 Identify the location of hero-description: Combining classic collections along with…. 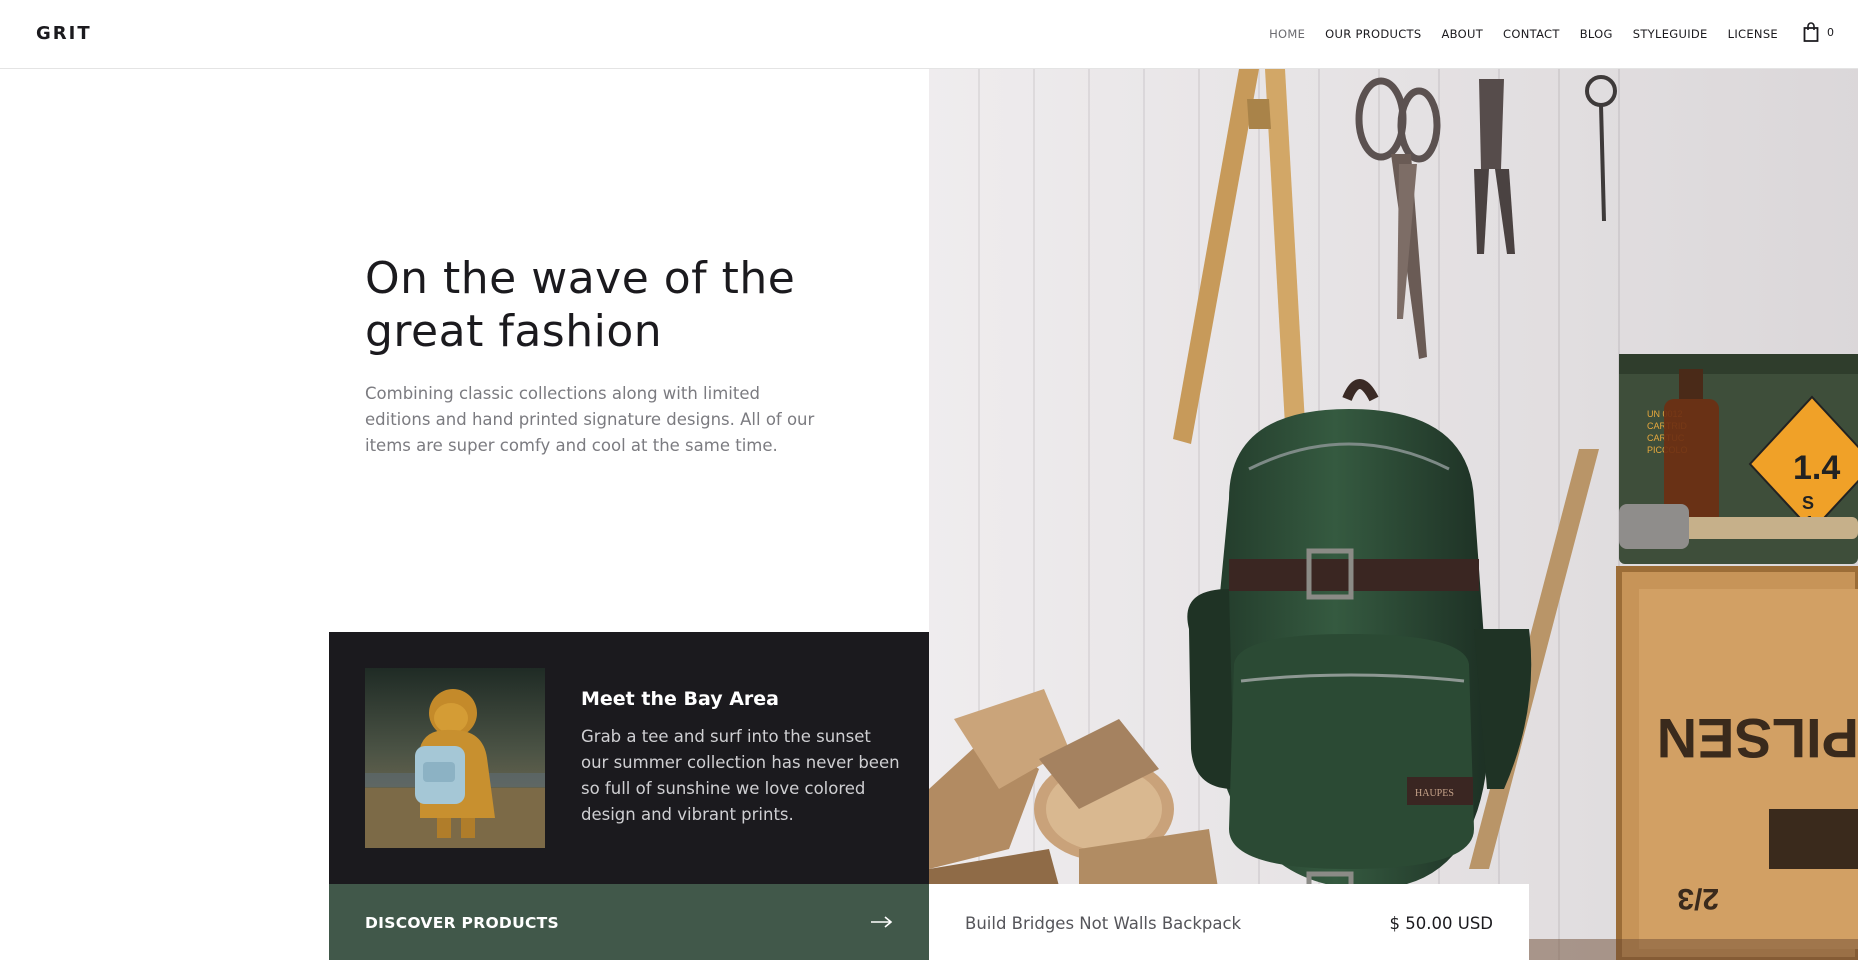
(590, 419).